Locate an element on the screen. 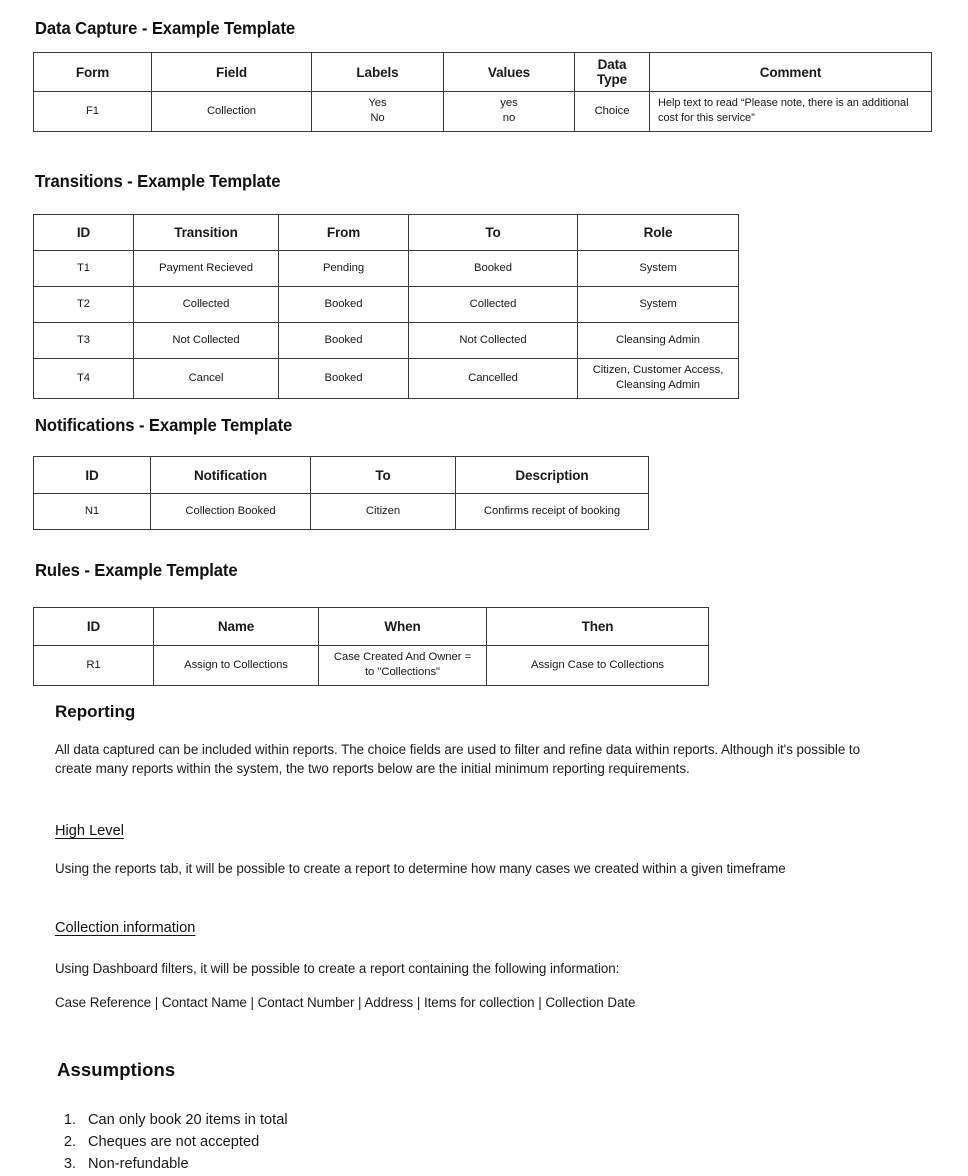 This screenshot has height=1176, width=968. list-item: Cheques are not accepted is located at coordinates (155, 1143).